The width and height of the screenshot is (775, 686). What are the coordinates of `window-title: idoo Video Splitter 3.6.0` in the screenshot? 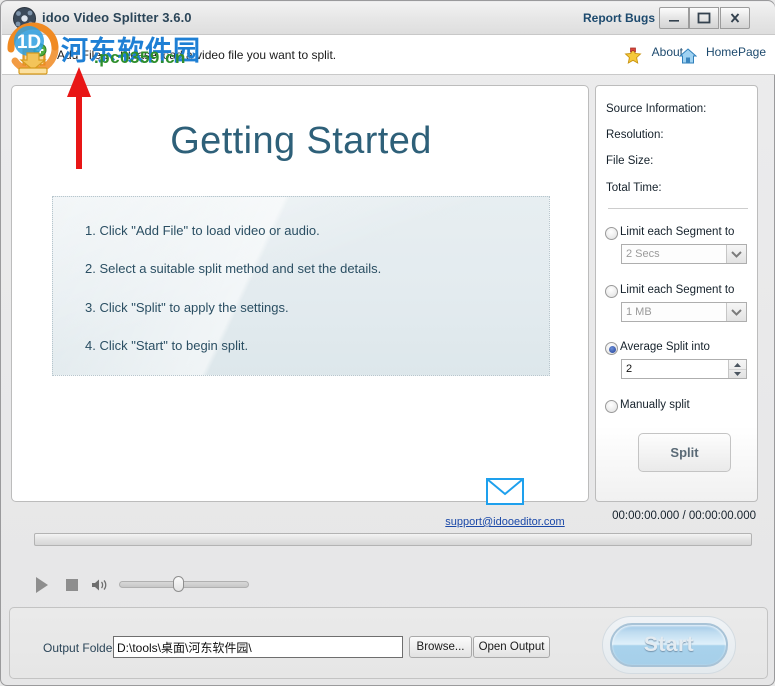 It's located at (117, 17).